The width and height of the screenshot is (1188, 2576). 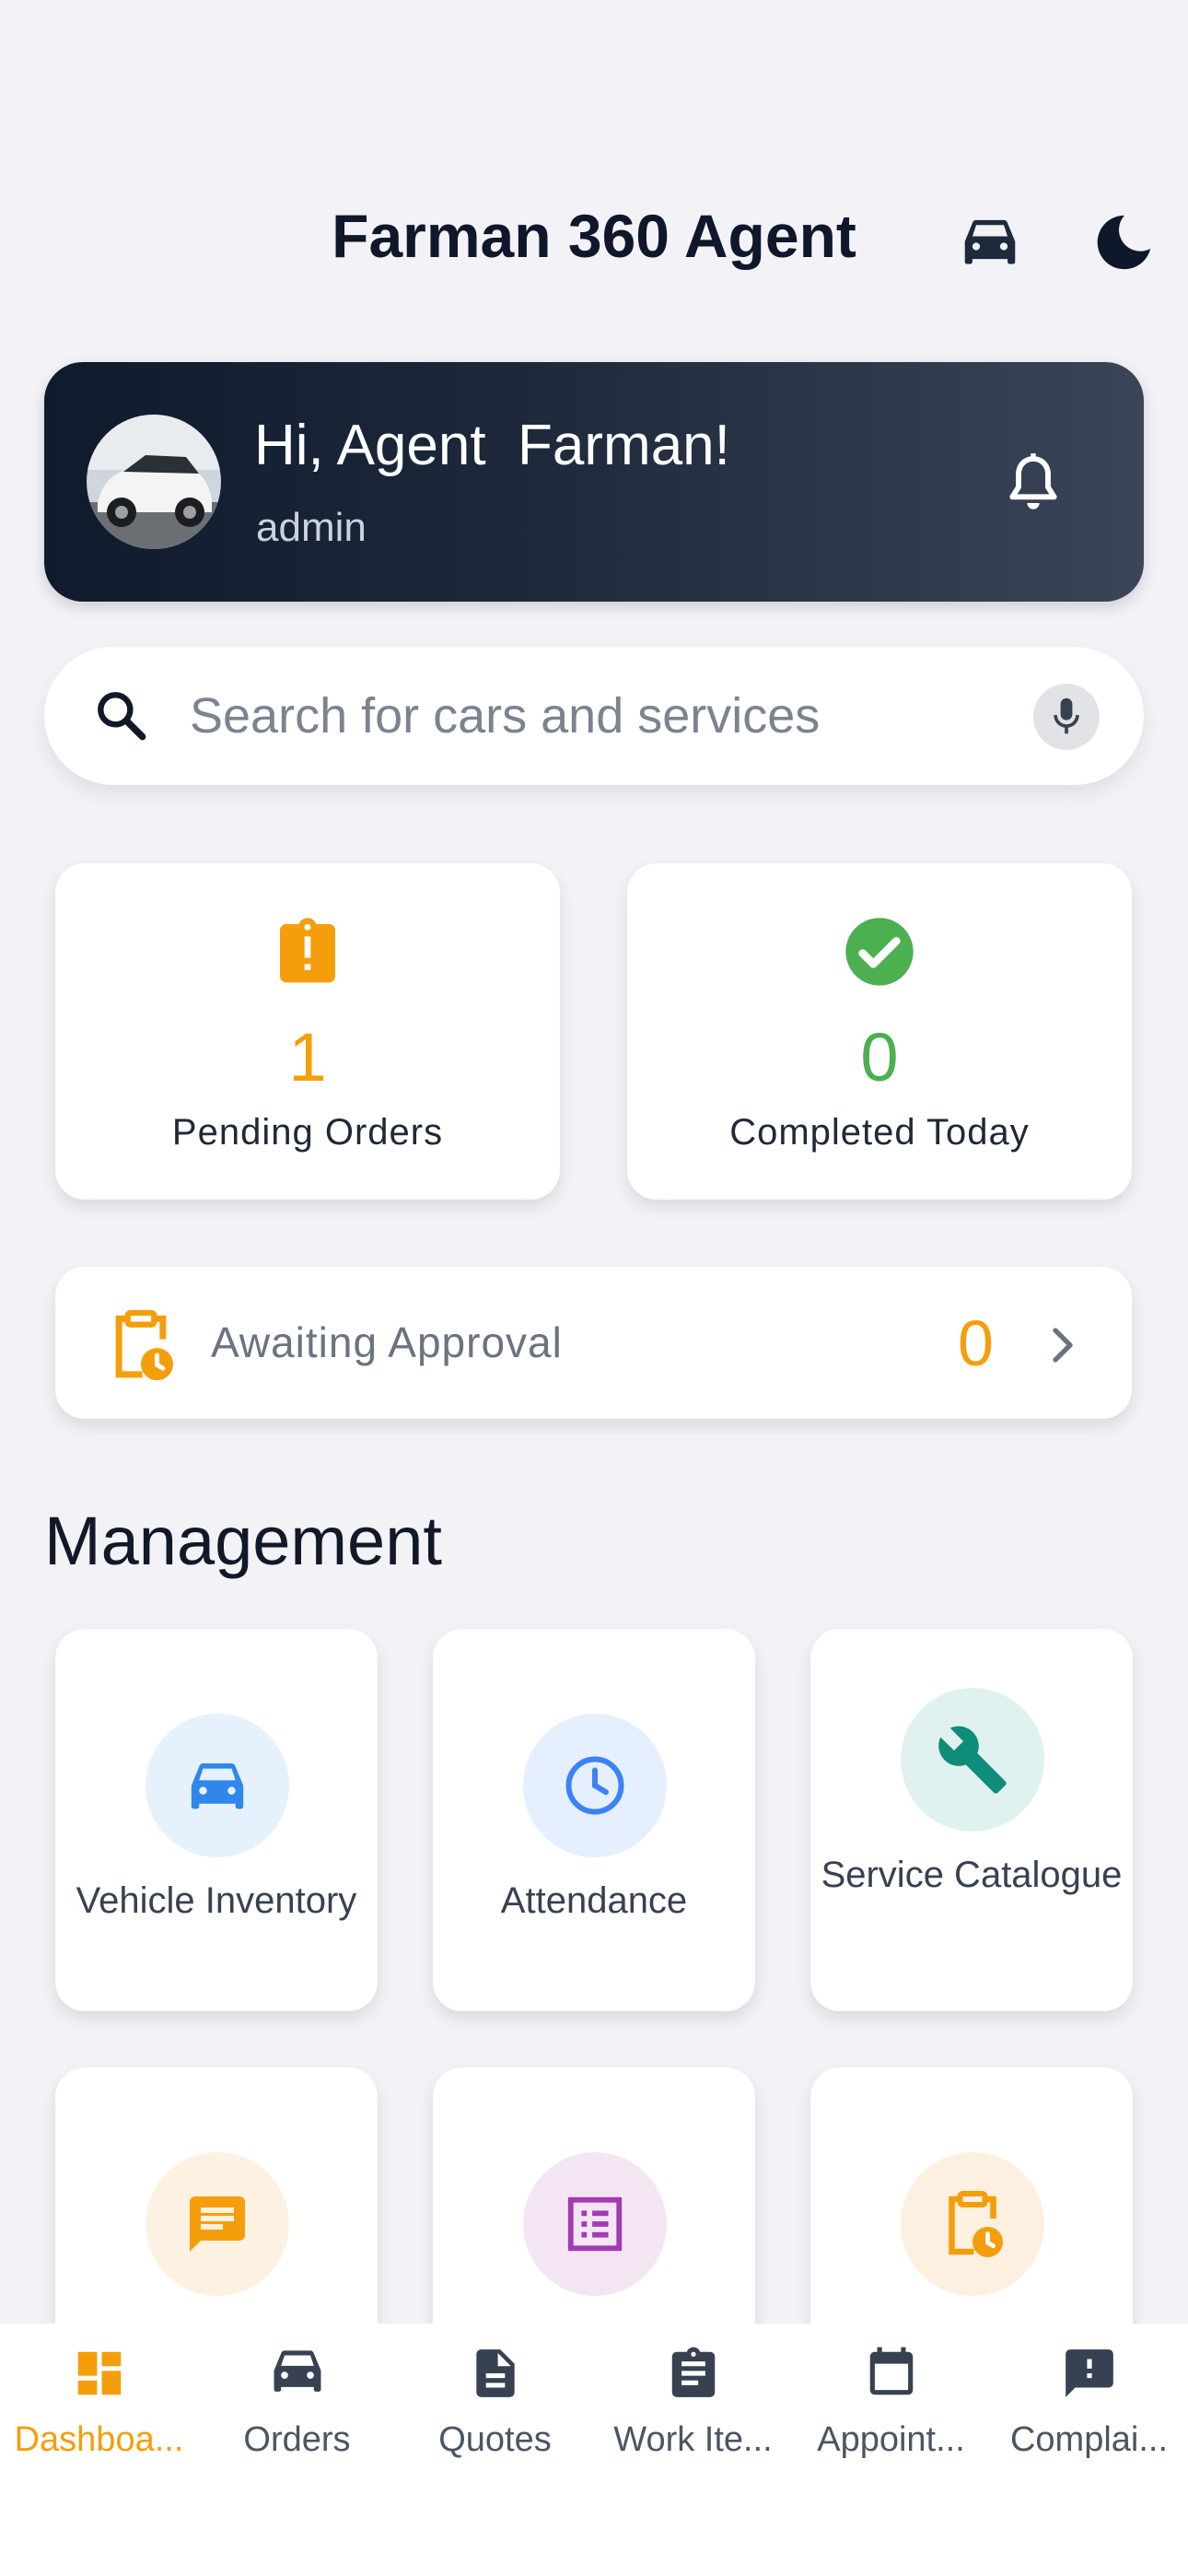 I want to click on completed-today-card: 0 Completed Today, so click(x=879, y=1031).